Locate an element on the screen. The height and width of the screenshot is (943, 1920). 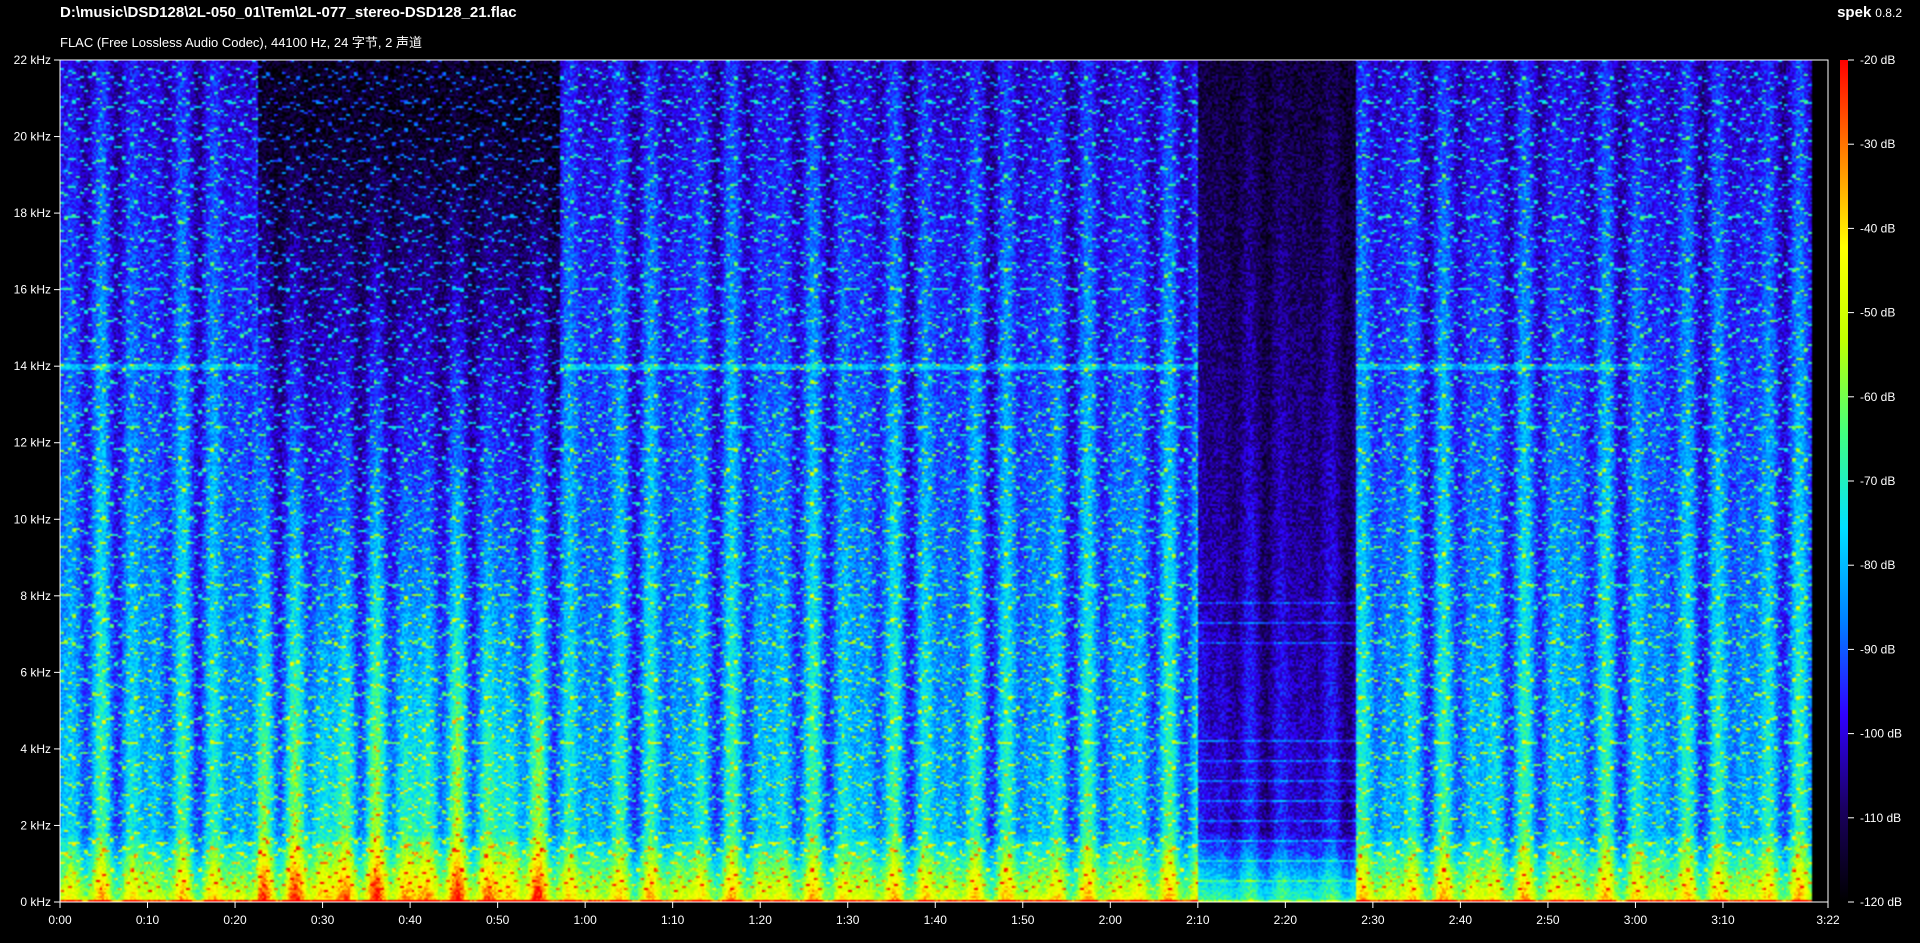
x-tick-label: 3:00 is located at coordinates (1636, 920).